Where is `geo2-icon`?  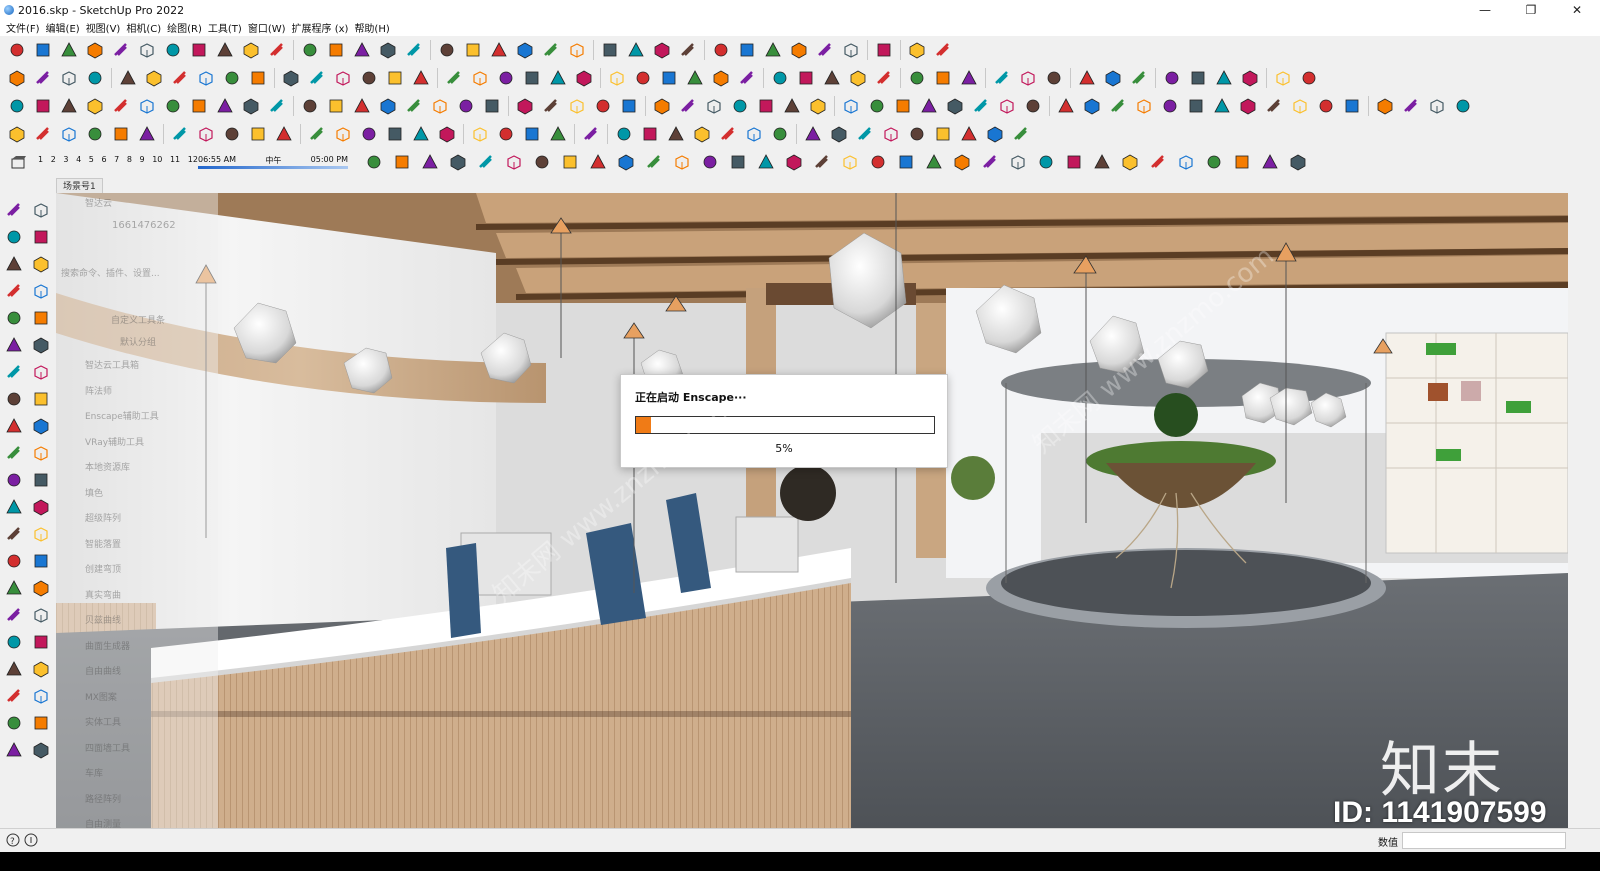 geo2-icon is located at coordinates (41, 750).